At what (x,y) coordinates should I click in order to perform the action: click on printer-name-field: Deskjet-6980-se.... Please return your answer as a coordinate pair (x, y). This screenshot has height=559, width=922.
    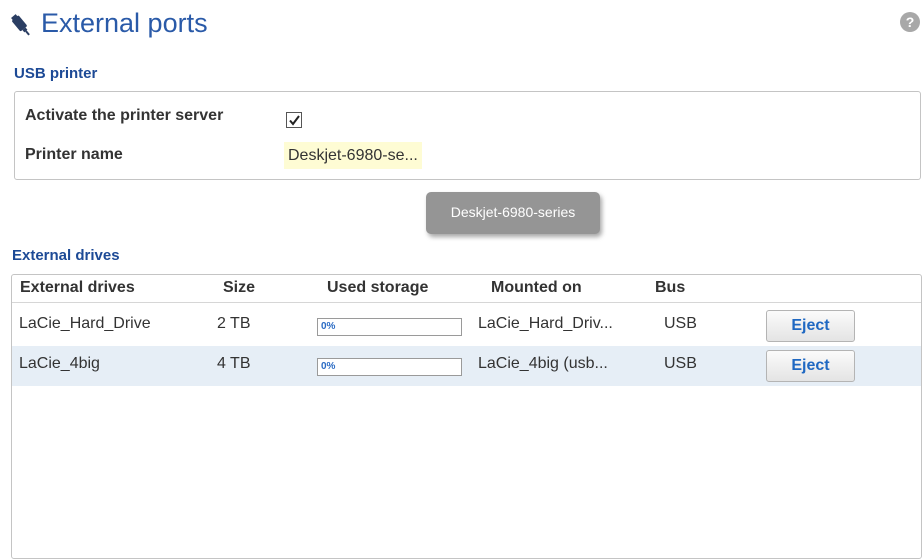
    Looking at the image, I should click on (353, 155).